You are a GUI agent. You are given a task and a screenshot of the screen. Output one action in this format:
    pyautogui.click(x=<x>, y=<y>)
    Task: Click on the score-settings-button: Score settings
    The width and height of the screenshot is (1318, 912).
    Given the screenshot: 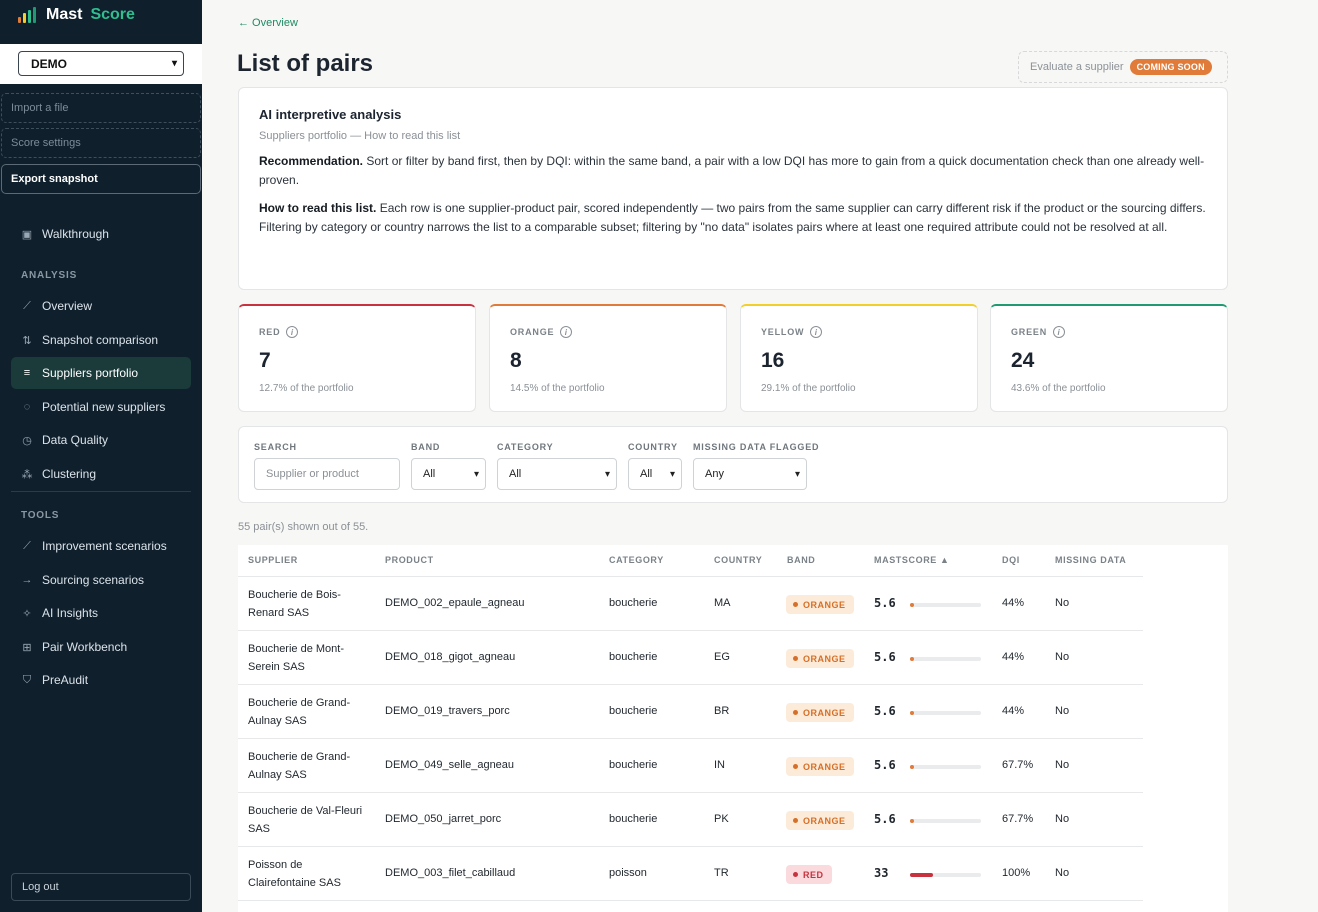 What is the action you would take?
    pyautogui.click(x=101, y=143)
    